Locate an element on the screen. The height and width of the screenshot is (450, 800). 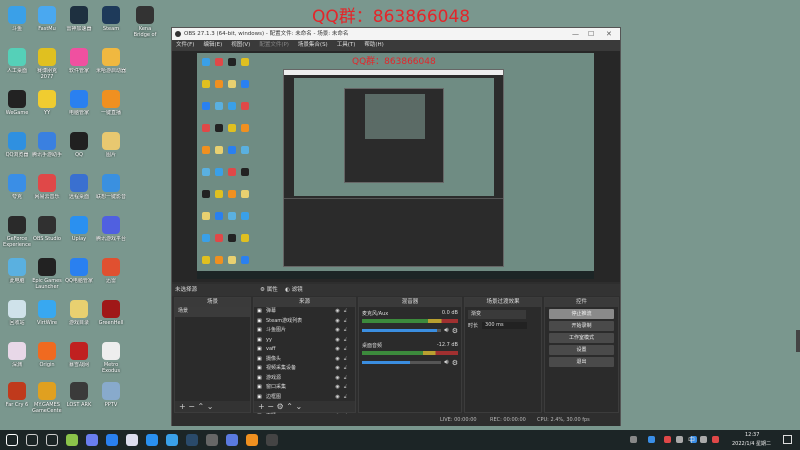
desktop-icon: 夸克 is located at coordinates (17, 187).